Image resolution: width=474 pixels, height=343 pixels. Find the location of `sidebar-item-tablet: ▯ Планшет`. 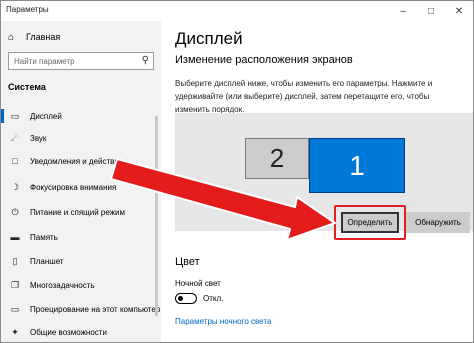

sidebar-item-tablet: ▯ Планшет is located at coordinates (81, 261).